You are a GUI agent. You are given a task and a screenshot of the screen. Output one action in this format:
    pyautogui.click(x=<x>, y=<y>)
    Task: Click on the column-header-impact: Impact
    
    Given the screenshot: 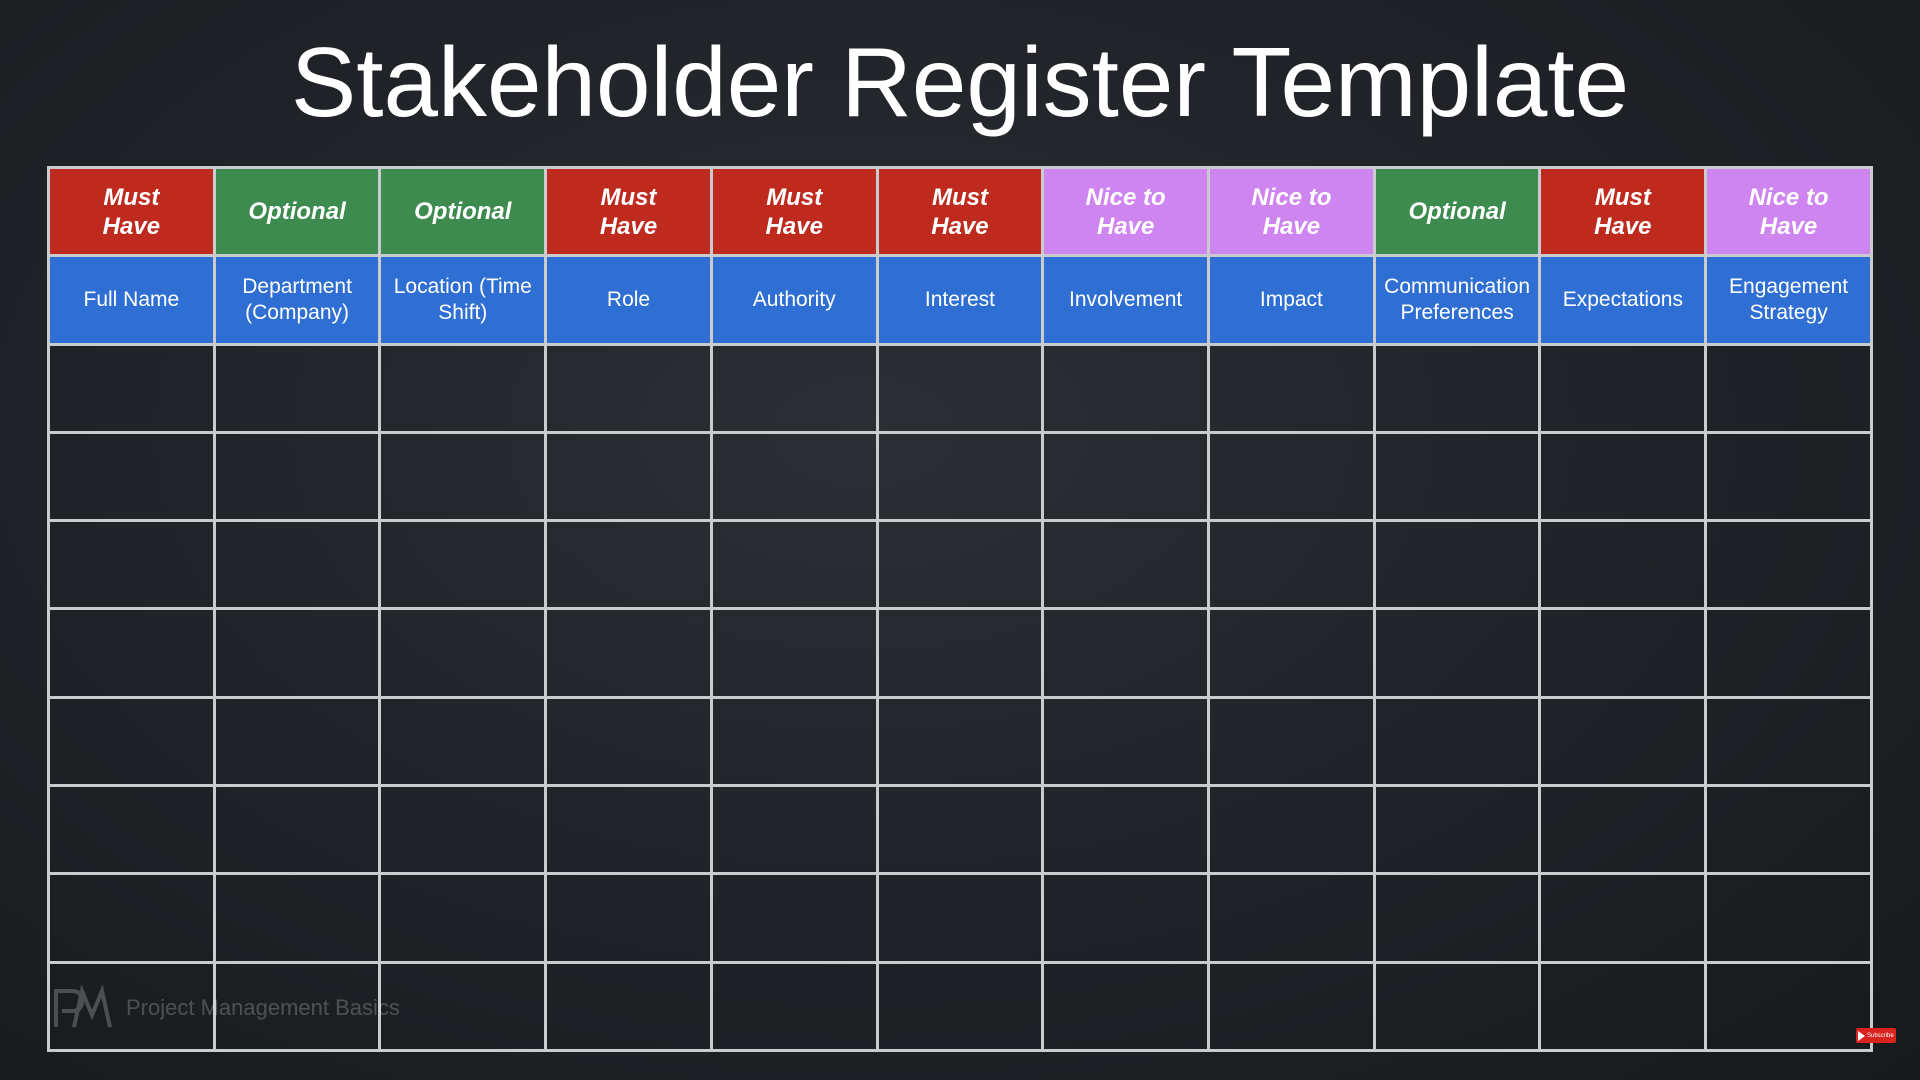 What is the action you would take?
    pyautogui.click(x=1291, y=300)
    